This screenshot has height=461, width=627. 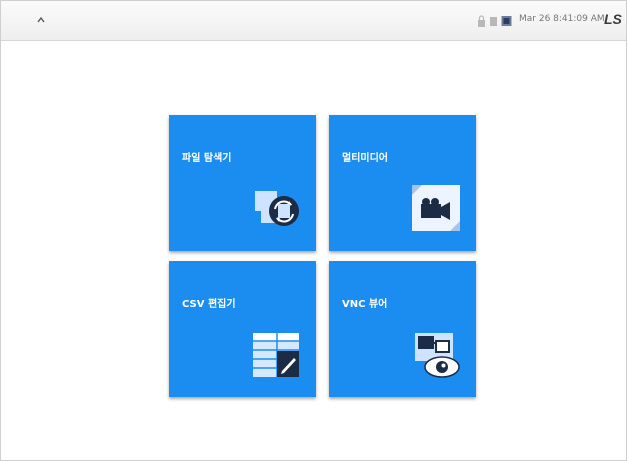 What do you see at coordinates (277, 208) in the screenshot?
I see `file-sync-icon` at bounding box center [277, 208].